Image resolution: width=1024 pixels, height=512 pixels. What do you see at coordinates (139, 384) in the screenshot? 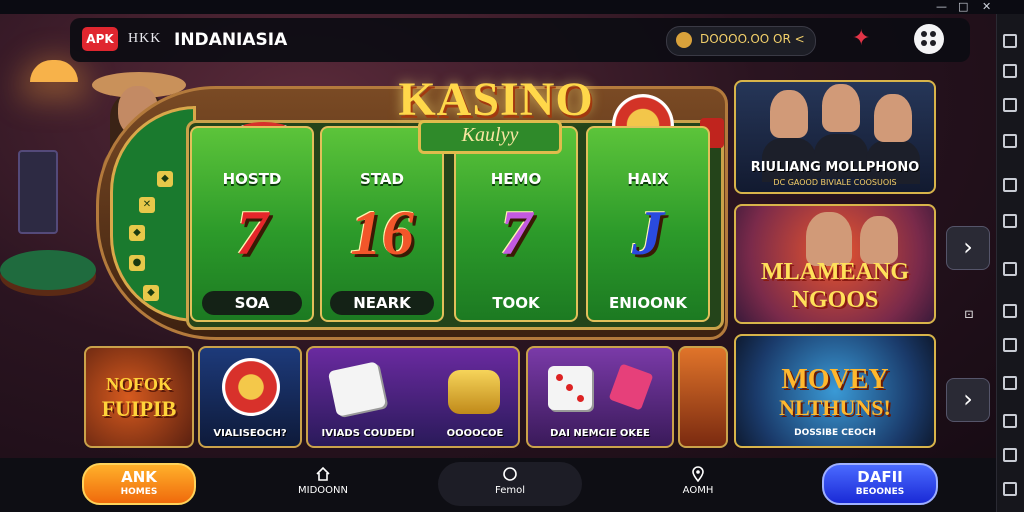
I see `card-title-line1: NOFOK` at bounding box center [139, 384].